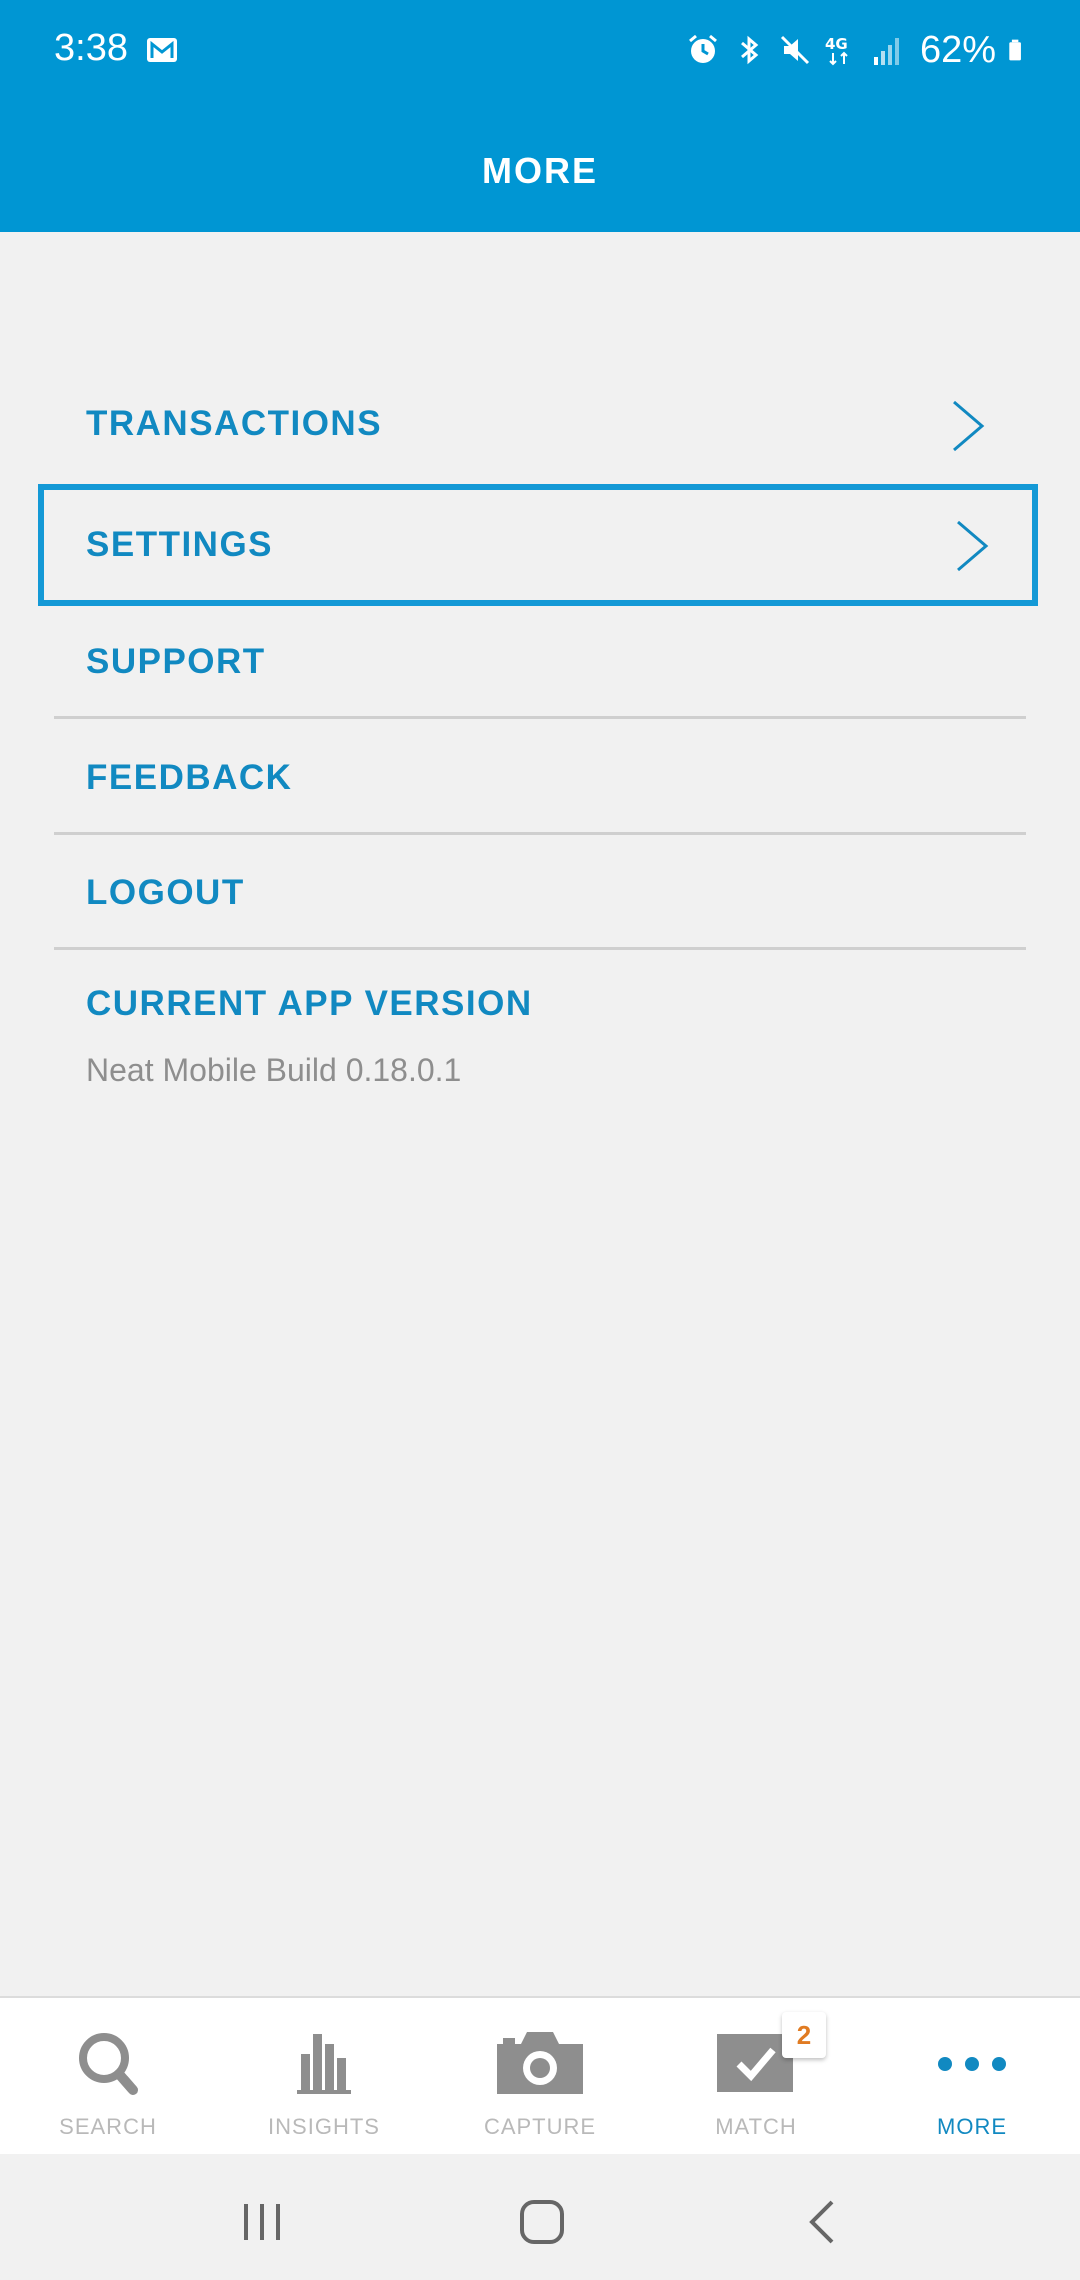  I want to click on mail-icon, so click(162, 50).